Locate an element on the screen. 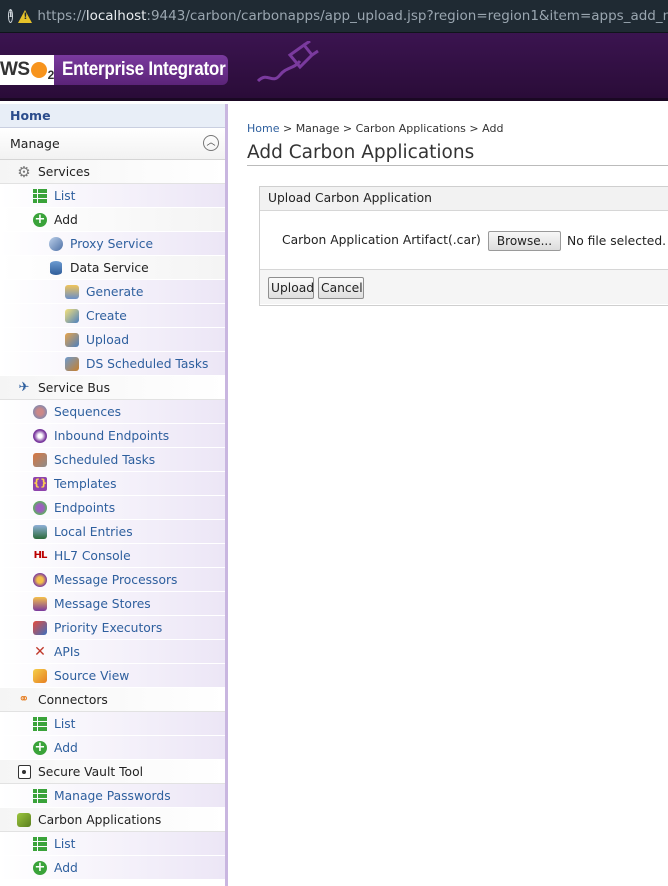 The image size is (668, 886). sidebar-row-label: Local Entries is located at coordinates (93, 531).